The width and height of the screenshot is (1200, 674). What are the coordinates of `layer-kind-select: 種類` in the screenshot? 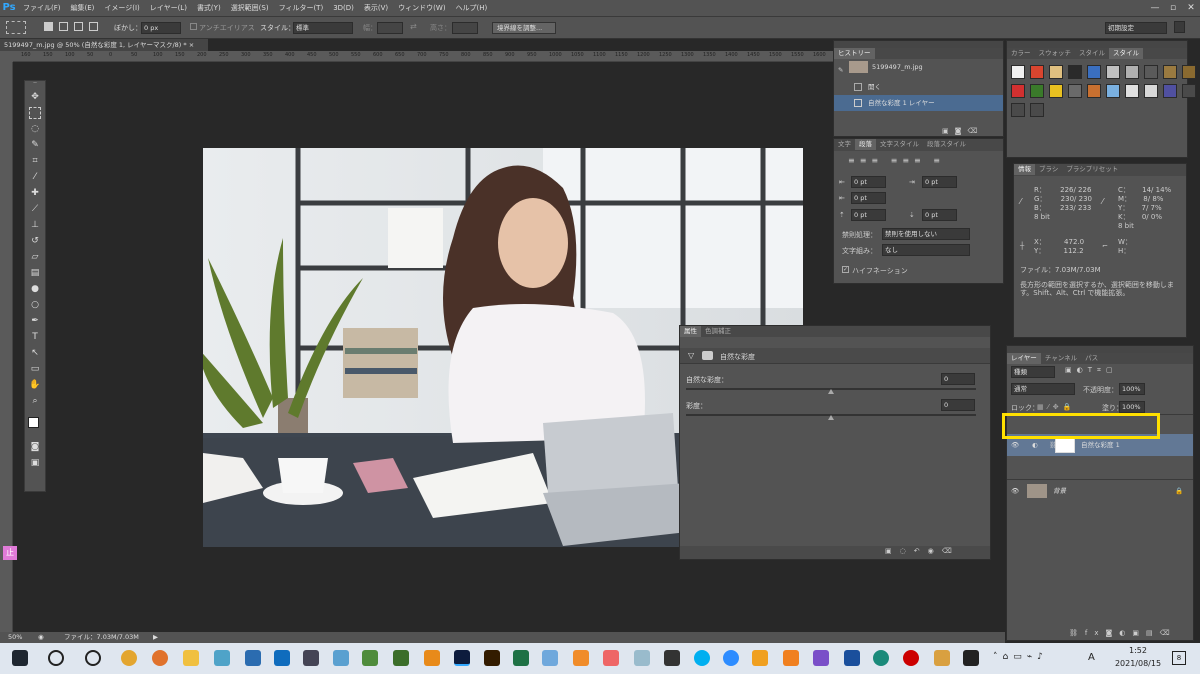 It's located at (1033, 372).